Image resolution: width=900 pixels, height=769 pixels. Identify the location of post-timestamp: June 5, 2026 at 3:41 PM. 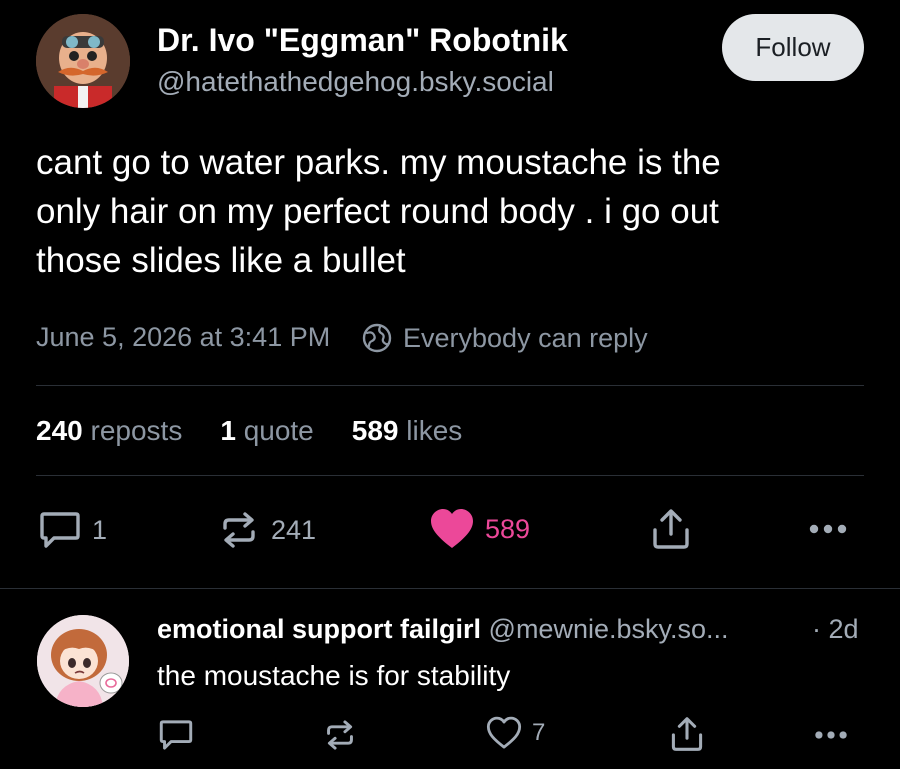
(183, 337).